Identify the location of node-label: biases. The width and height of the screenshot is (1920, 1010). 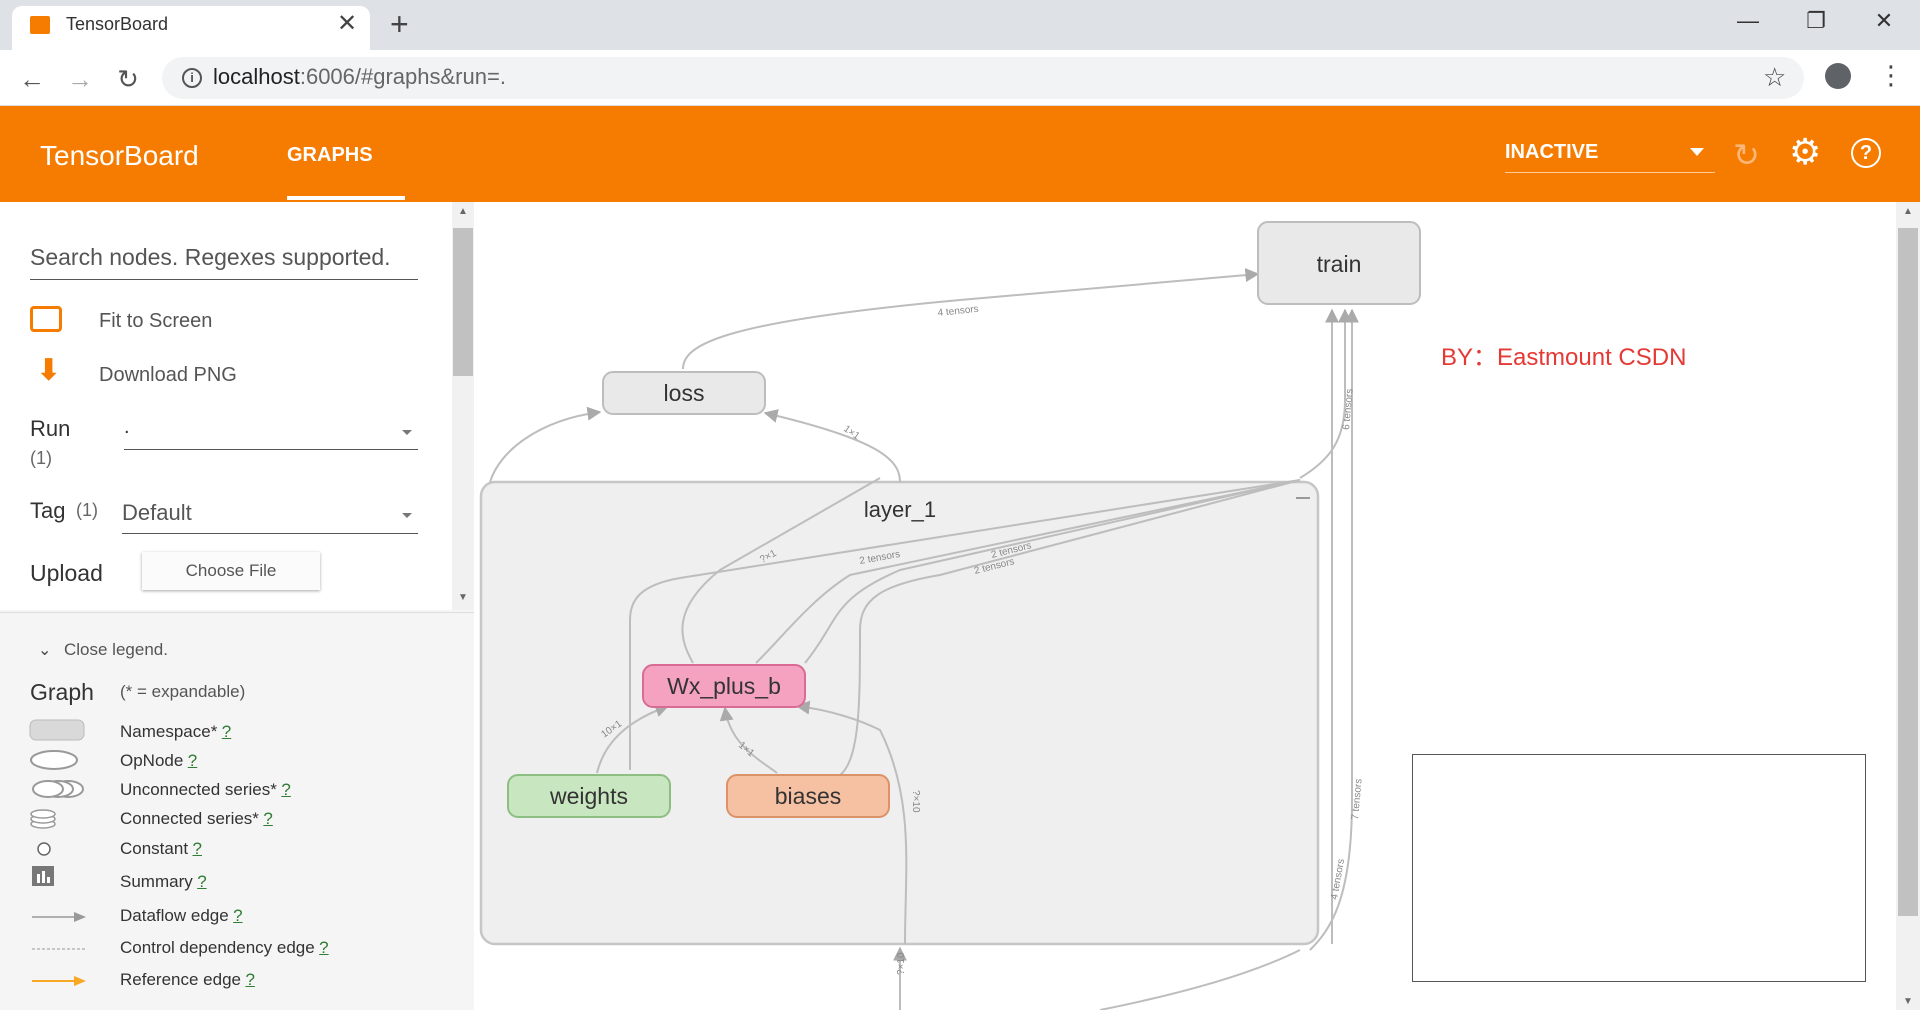
(808, 796).